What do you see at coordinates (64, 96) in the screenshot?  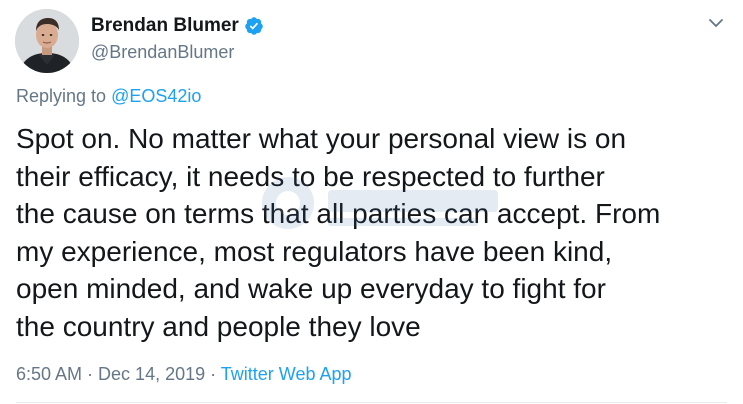 I see `reply-prefix: Replying to` at bounding box center [64, 96].